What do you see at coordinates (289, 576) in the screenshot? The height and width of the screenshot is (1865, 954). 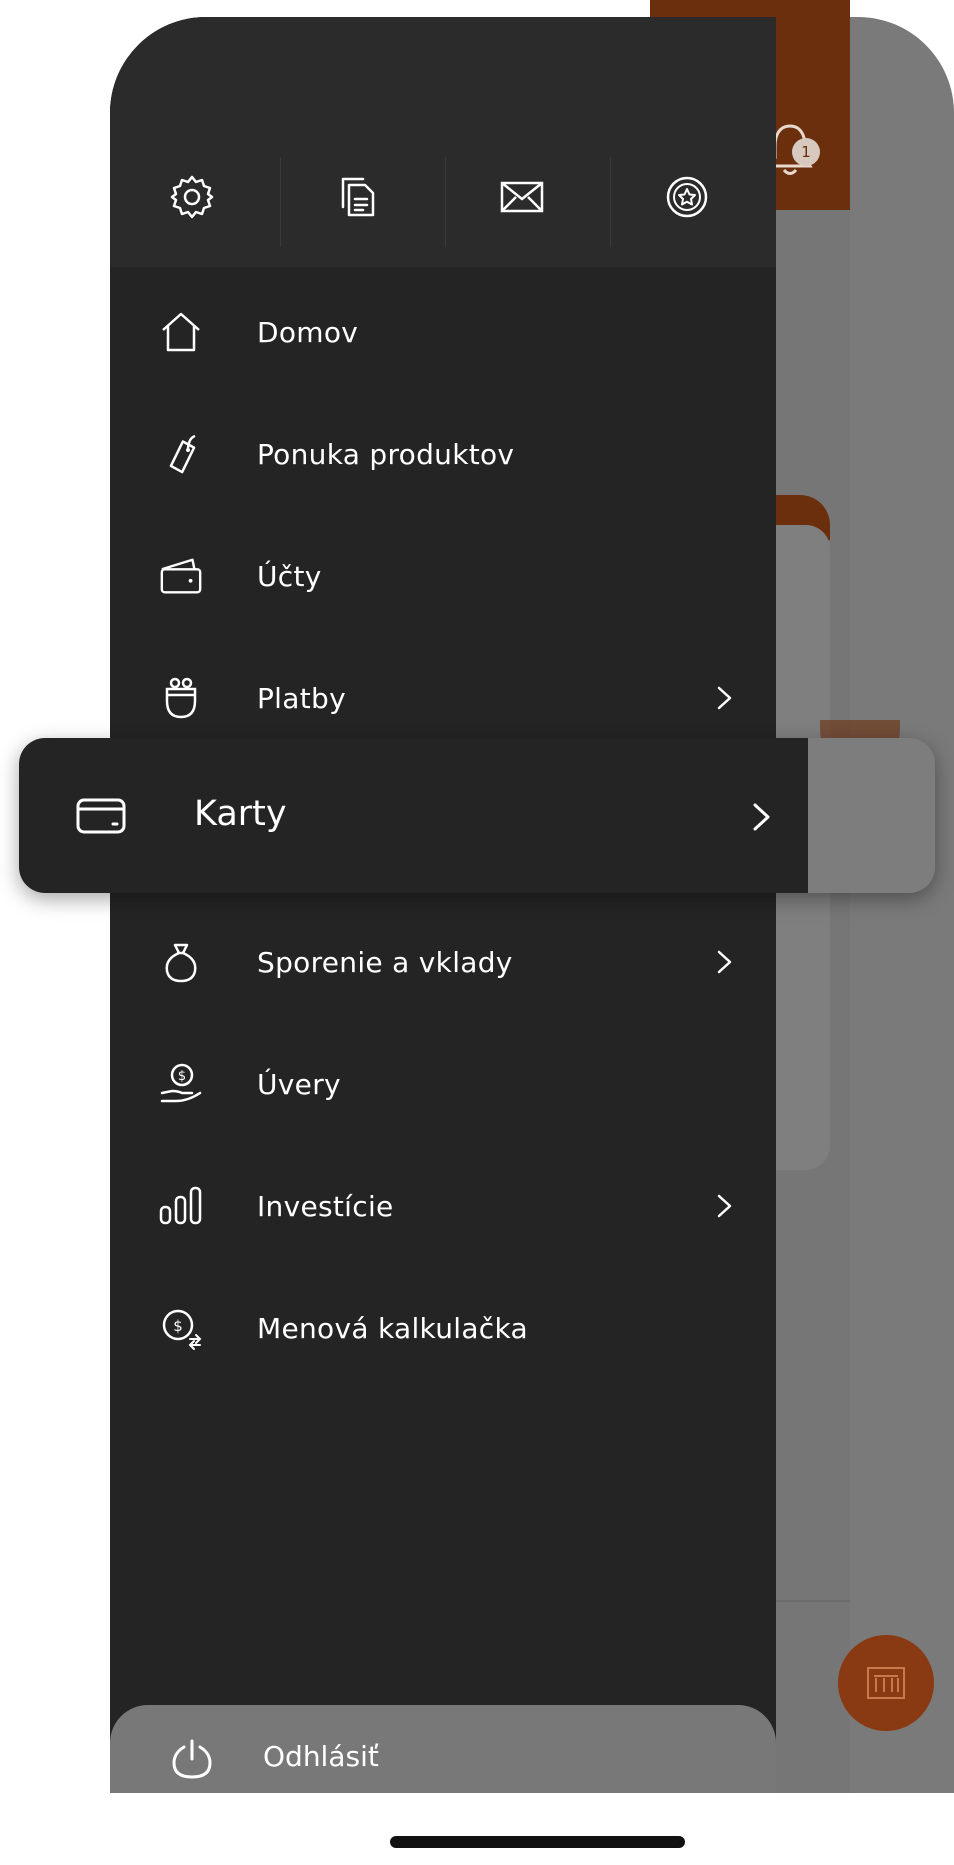 I see `menu-label: Účty` at bounding box center [289, 576].